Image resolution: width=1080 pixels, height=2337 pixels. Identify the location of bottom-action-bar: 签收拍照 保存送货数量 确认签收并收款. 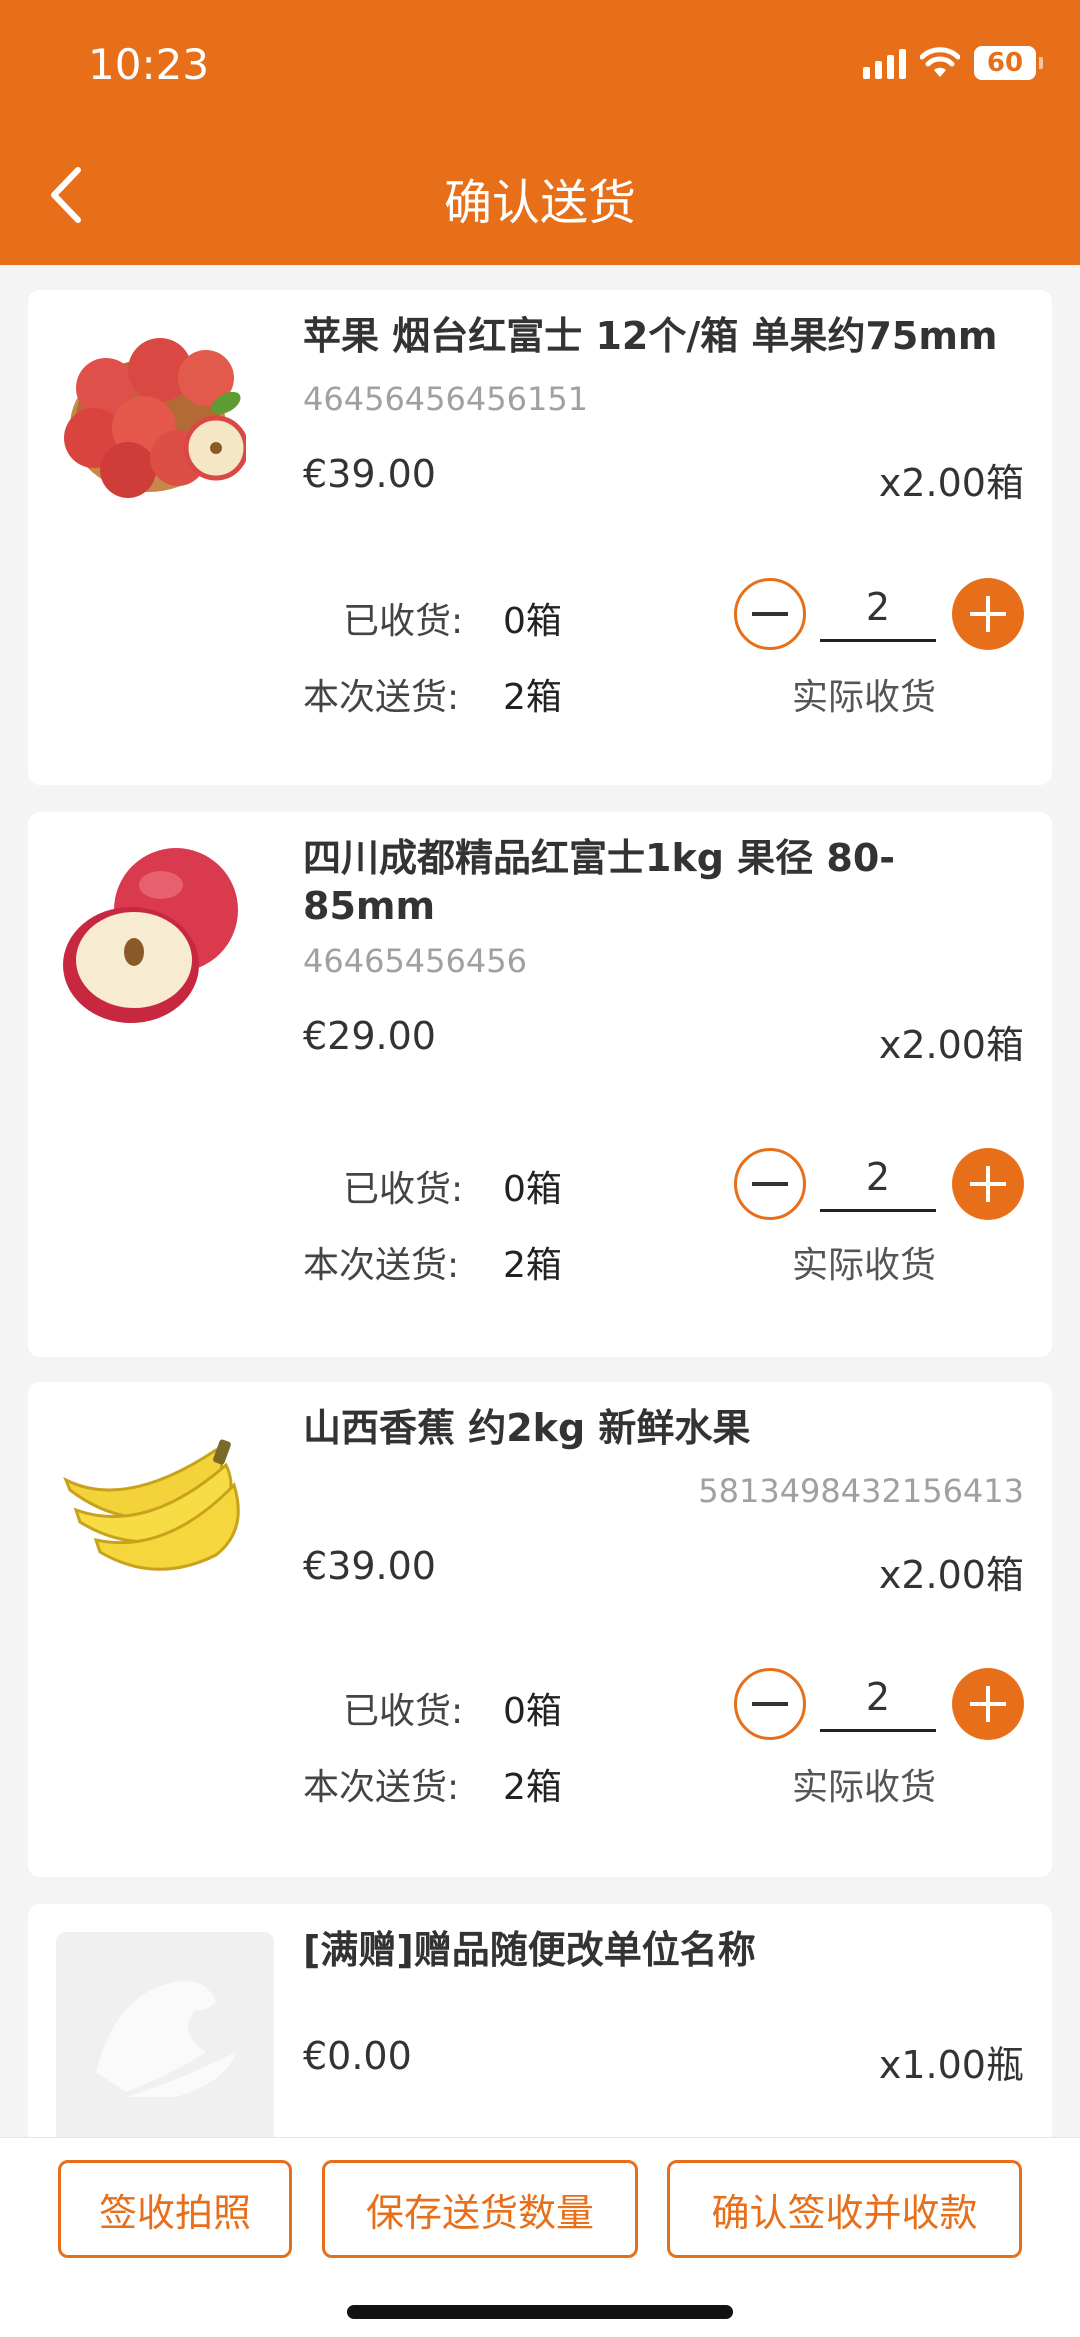
(540, 2237).